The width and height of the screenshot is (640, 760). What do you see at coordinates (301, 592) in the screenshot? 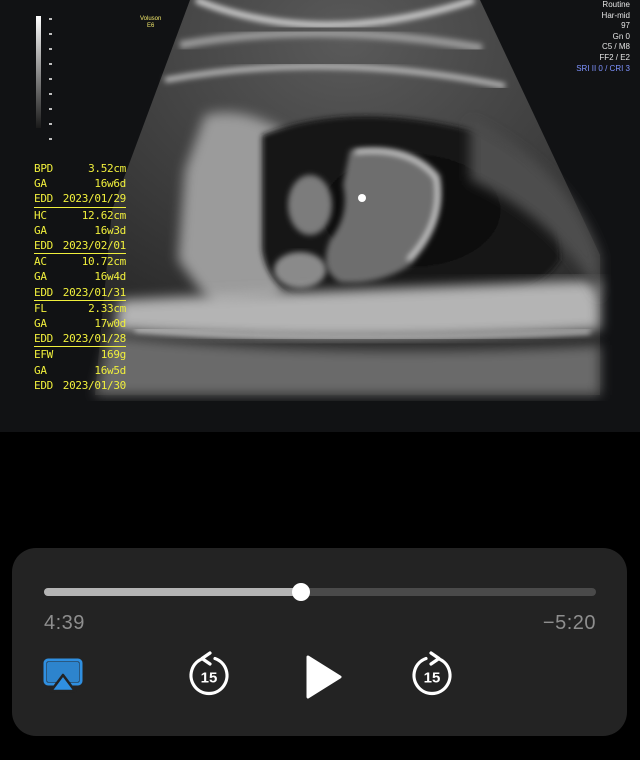
I see `scrubber-thumb` at bounding box center [301, 592].